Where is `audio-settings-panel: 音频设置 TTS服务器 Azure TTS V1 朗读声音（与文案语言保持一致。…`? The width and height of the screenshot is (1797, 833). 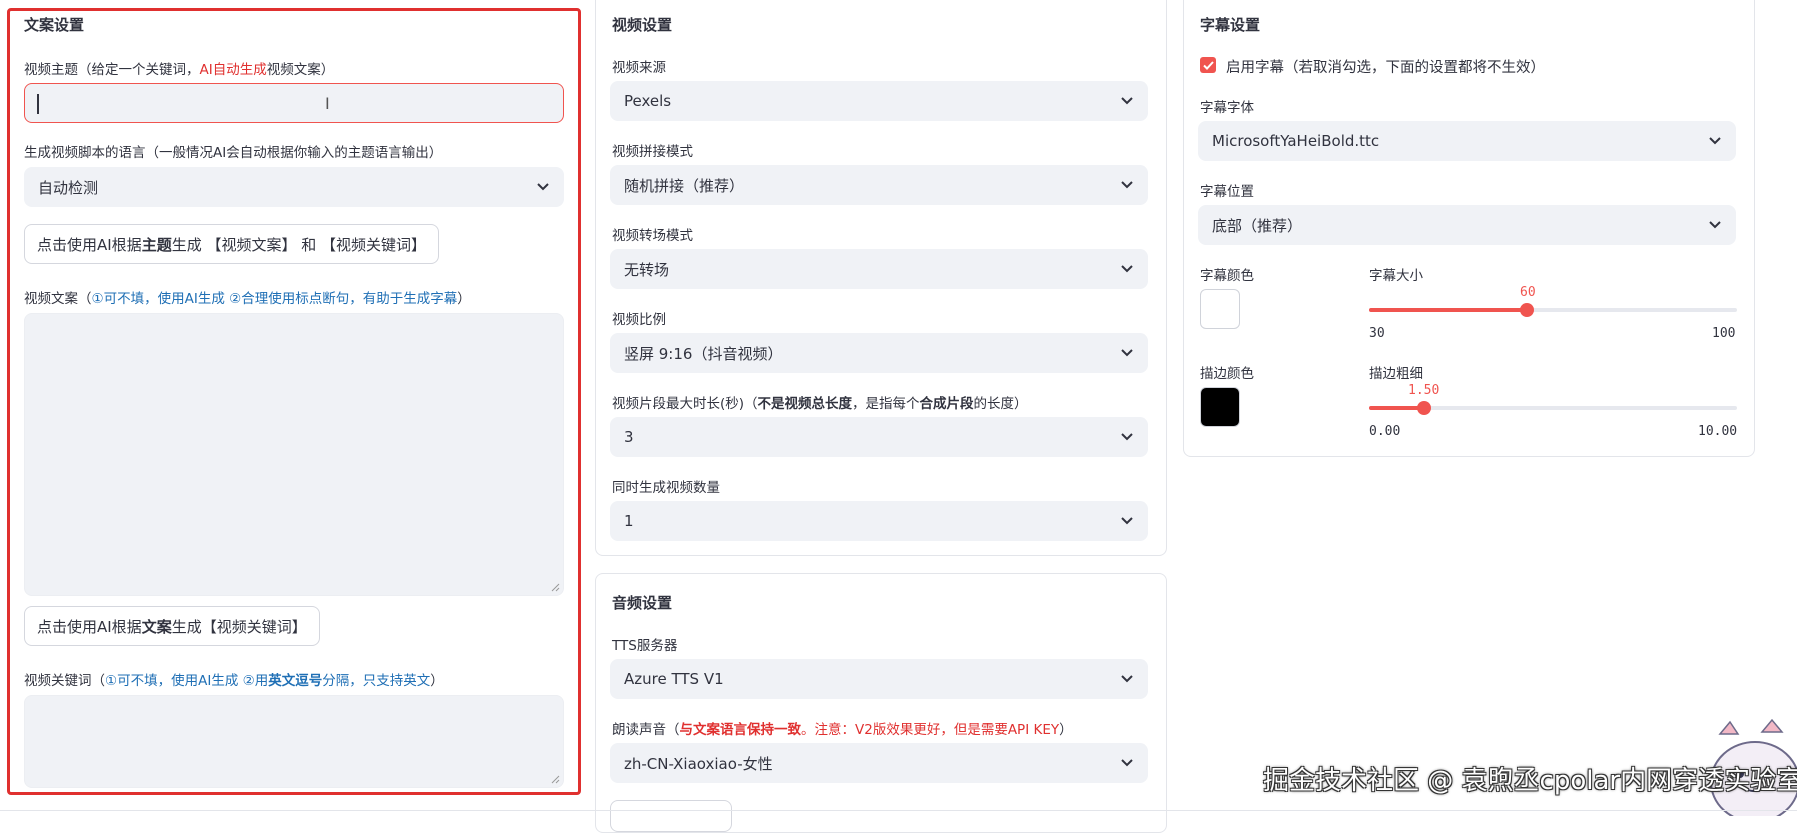 audio-settings-panel: 音频设置 TTS服务器 Azure TTS V1 朗读声音（与文案语言保持一致。… is located at coordinates (881, 703).